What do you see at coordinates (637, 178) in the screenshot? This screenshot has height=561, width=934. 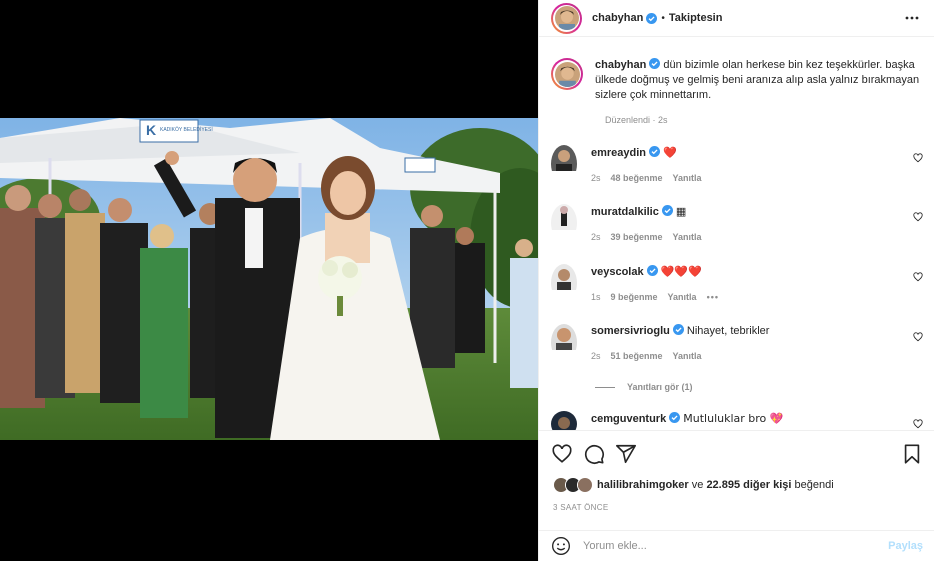 I see `comment-likes: 48 beğenme` at bounding box center [637, 178].